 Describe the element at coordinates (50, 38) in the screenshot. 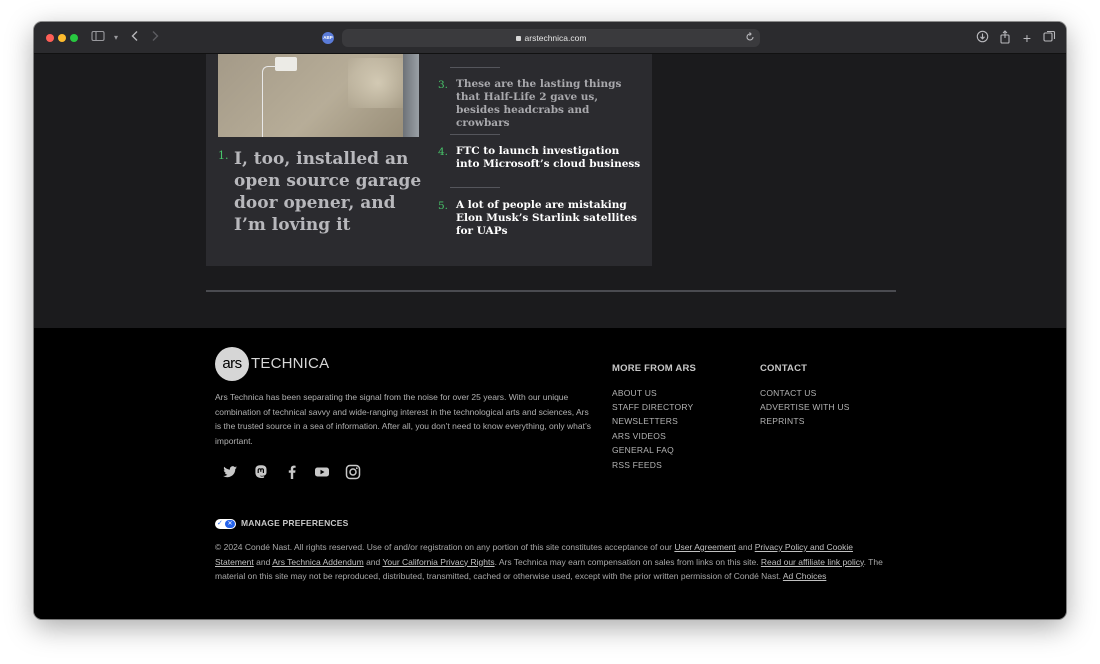

I see `close-window-button` at that location.